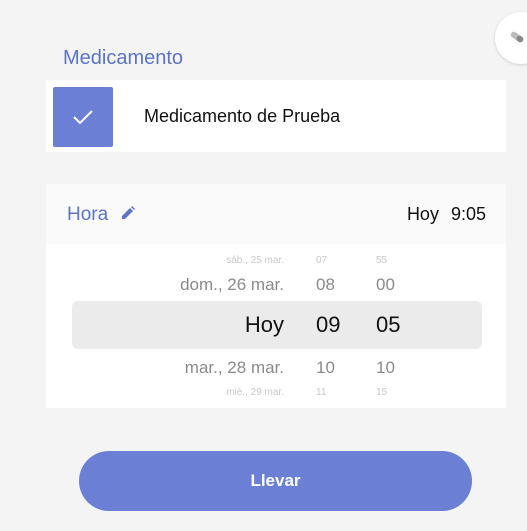  Describe the element at coordinates (255, 260) in the screenshot. I see `picker-day: sáb., 25 mar.` at that location.